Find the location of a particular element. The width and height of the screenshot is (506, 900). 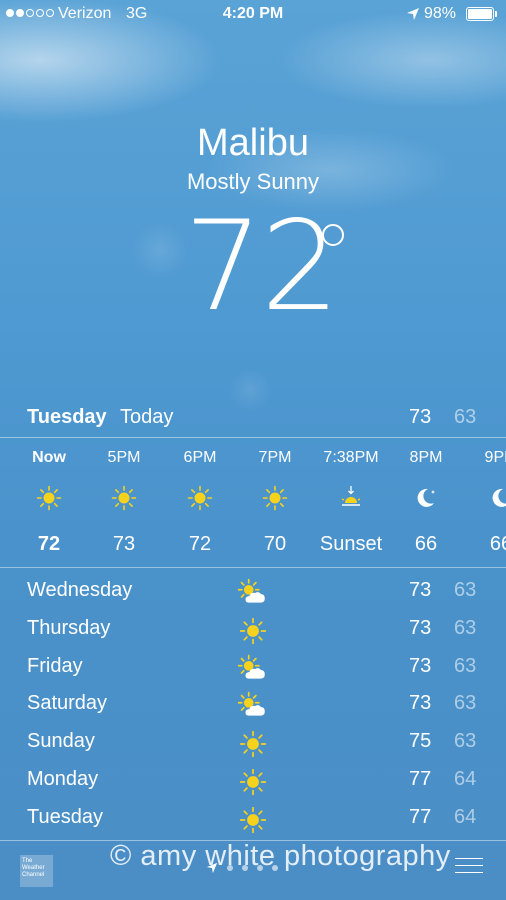

daily-day-name: Monday is located at coordinates (63, 779).